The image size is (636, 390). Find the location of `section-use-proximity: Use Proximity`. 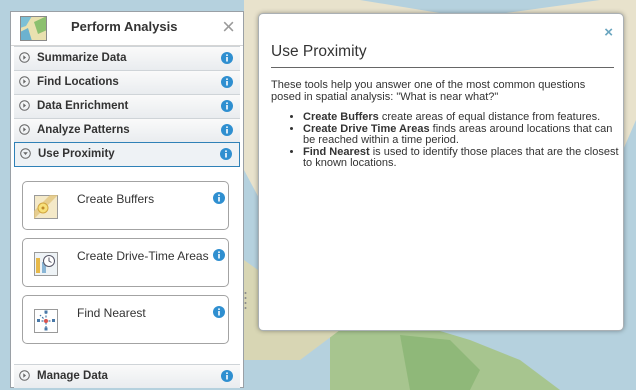

section-use-proximity: Use Proximity is located at coordinates (127, 154).